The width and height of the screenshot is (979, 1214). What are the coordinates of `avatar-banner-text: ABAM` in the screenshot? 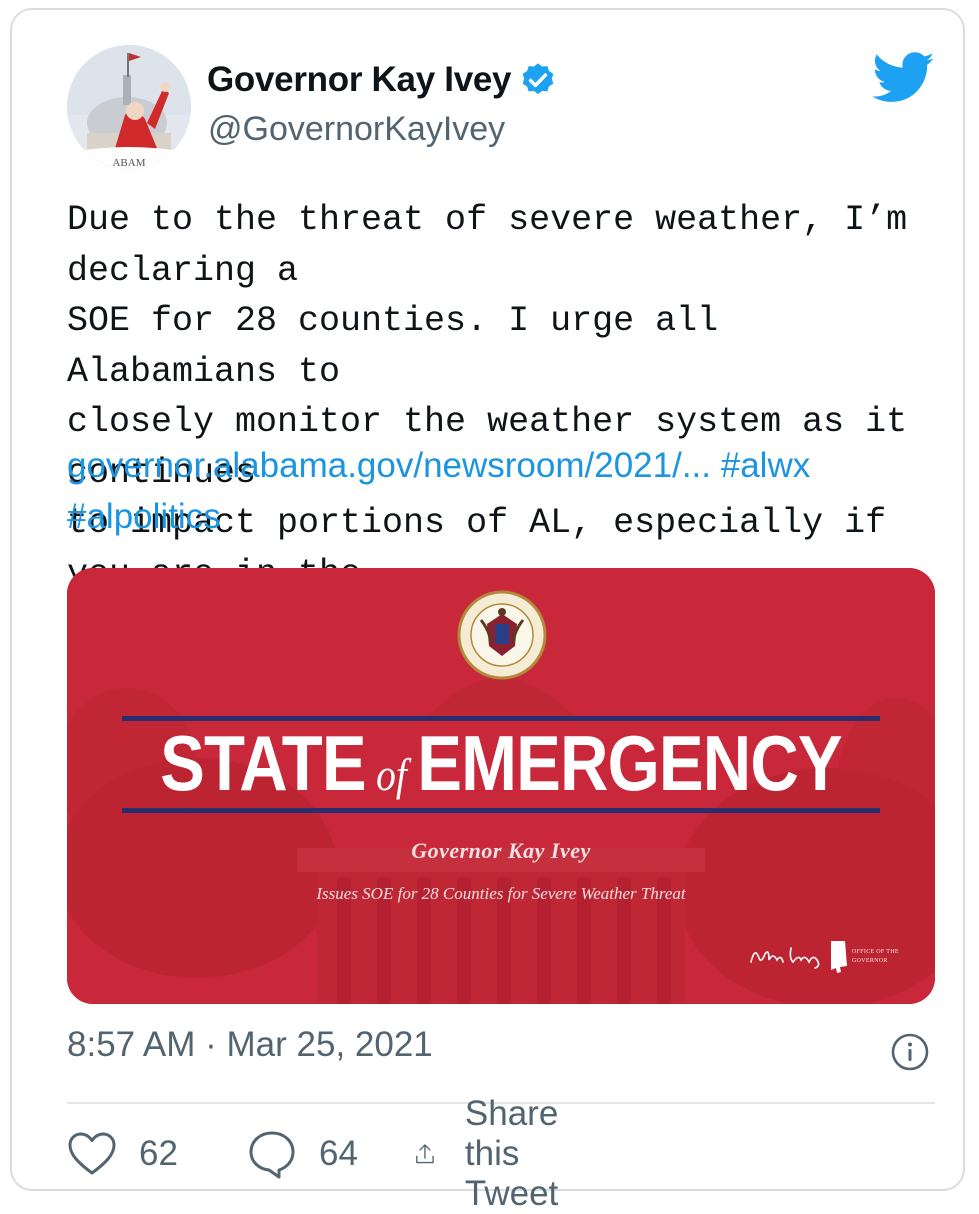 It's located at (128, 163).